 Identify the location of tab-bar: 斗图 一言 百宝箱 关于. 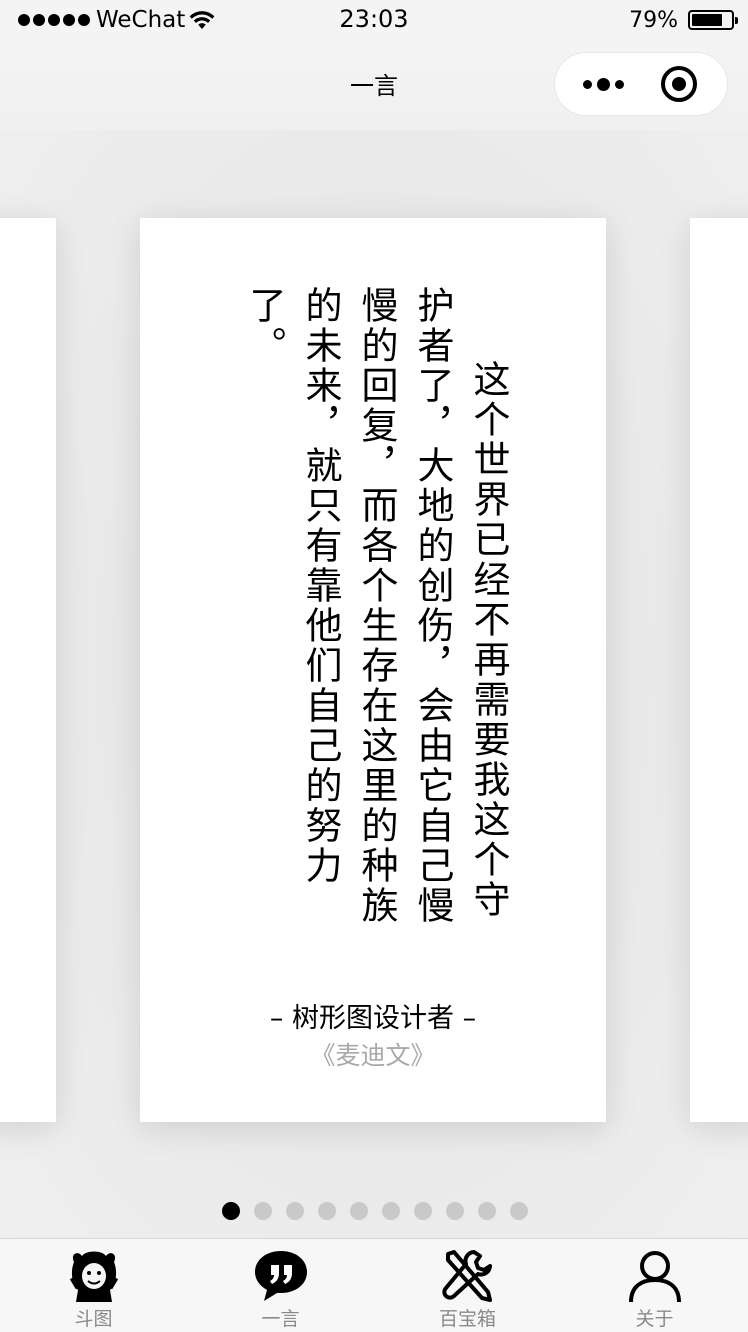
(374, 1285).